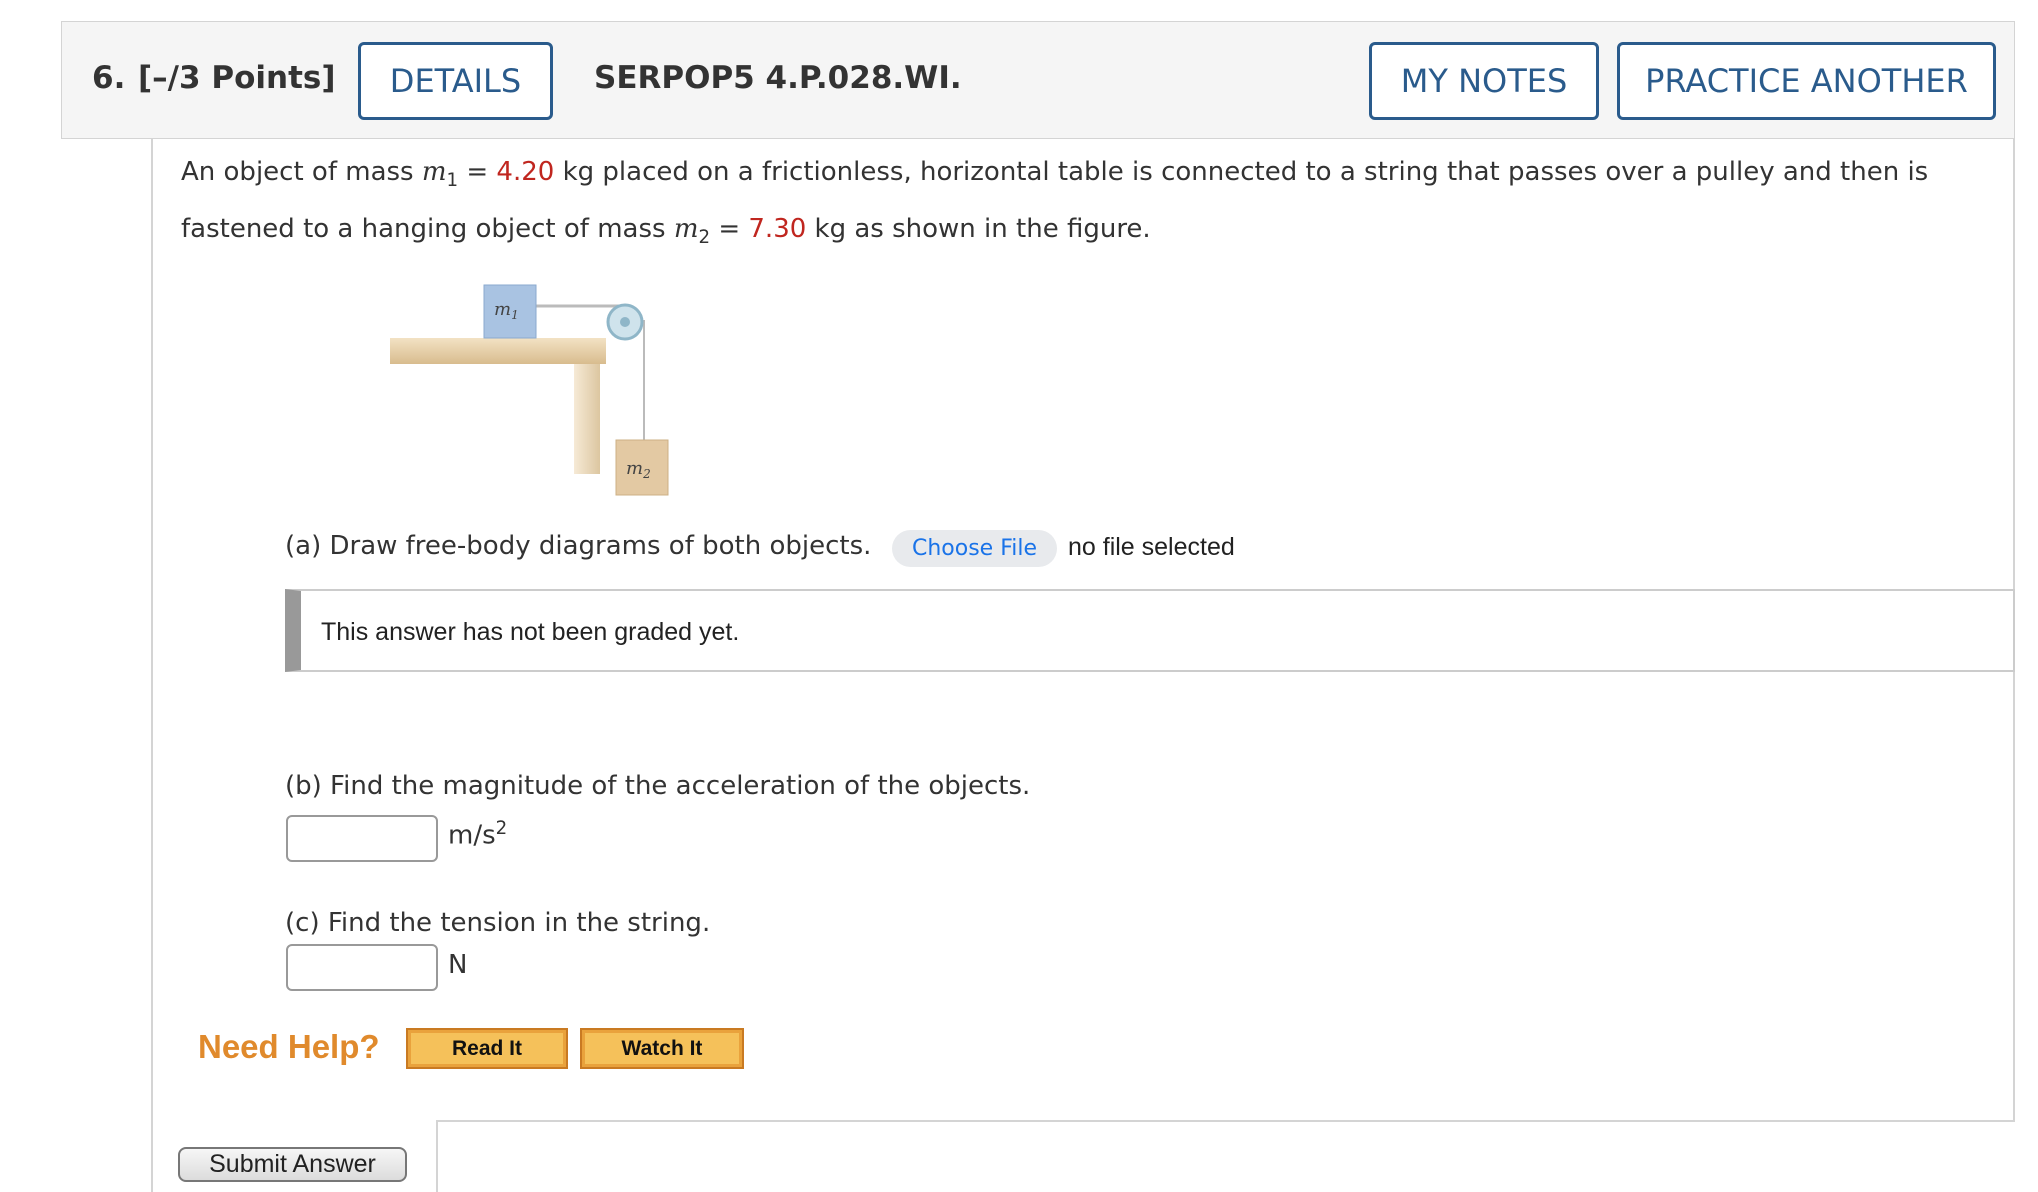 The width and height of the screenshot is (2038, 1192). What do you see at coordinates (152, 665) in the screenshot?
I see `content-border-left` at bounding box center [152, 665].